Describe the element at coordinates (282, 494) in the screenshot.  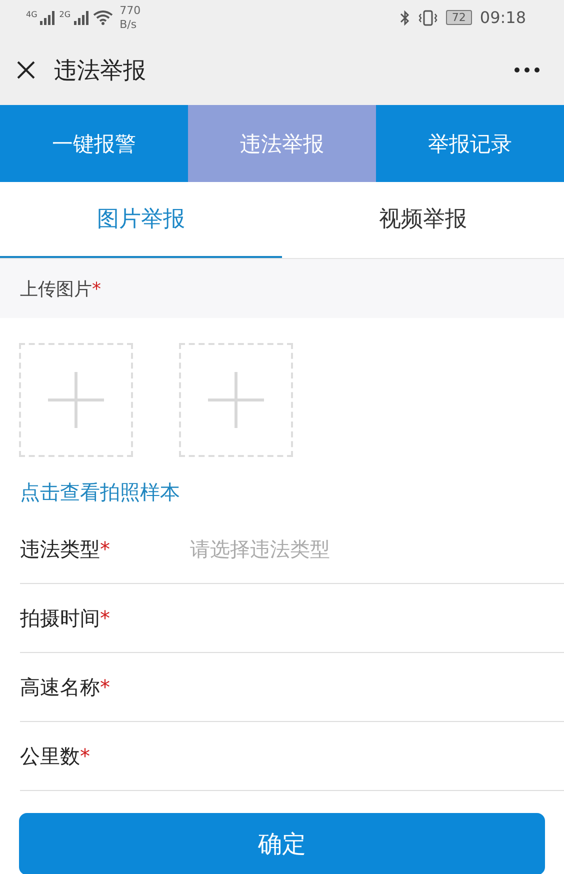
I see `sample-link: 点击查看拍照样本` at that location.